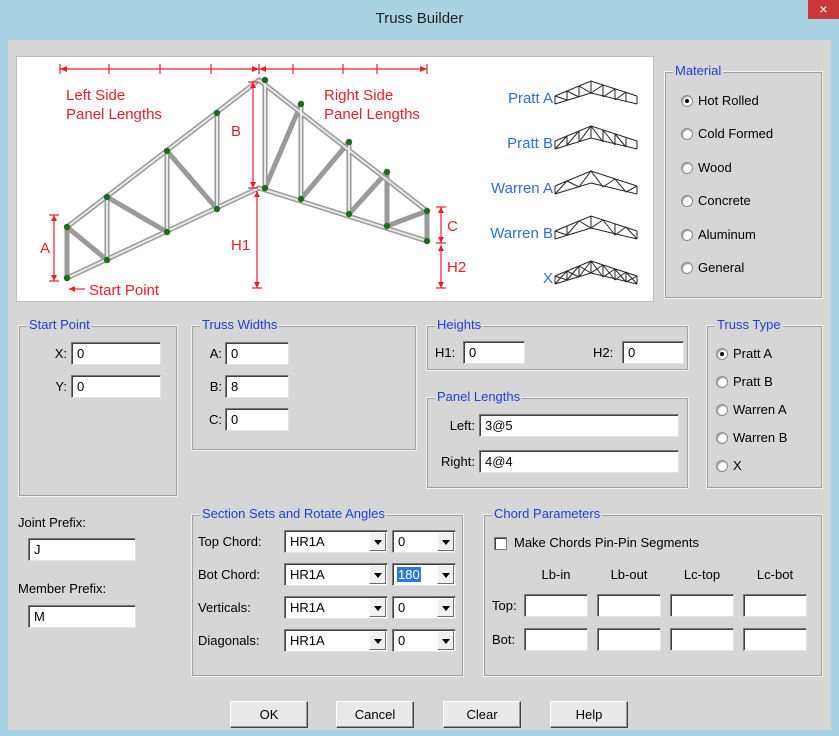  Describe the element at coordinates (629, 605) in the screenshot. I see `top-lb-out-input` at that location.